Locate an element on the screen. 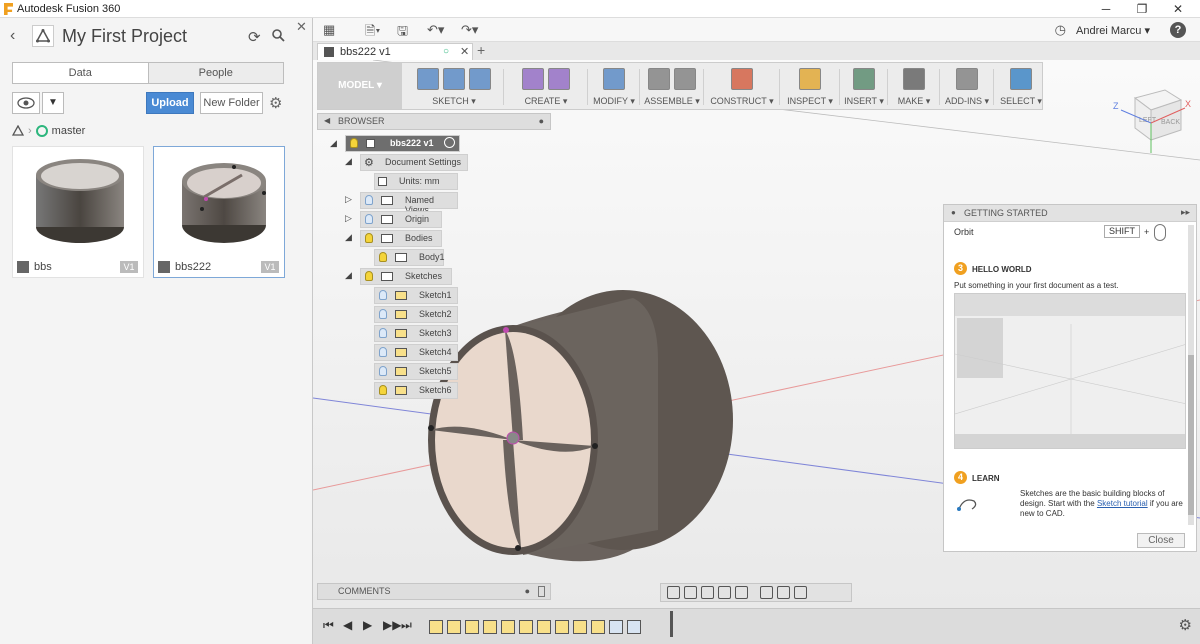 The height and width of the screenshot is (644, 1200). grid-settings-icon is located at coordinates (783, 592).